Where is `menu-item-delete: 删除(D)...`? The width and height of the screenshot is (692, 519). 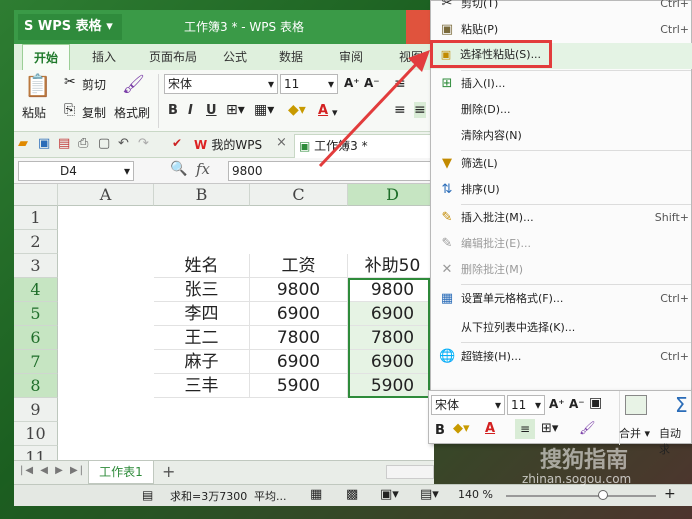 menu-item-delete: 删除(D)... is located at coordinates (561, 110).